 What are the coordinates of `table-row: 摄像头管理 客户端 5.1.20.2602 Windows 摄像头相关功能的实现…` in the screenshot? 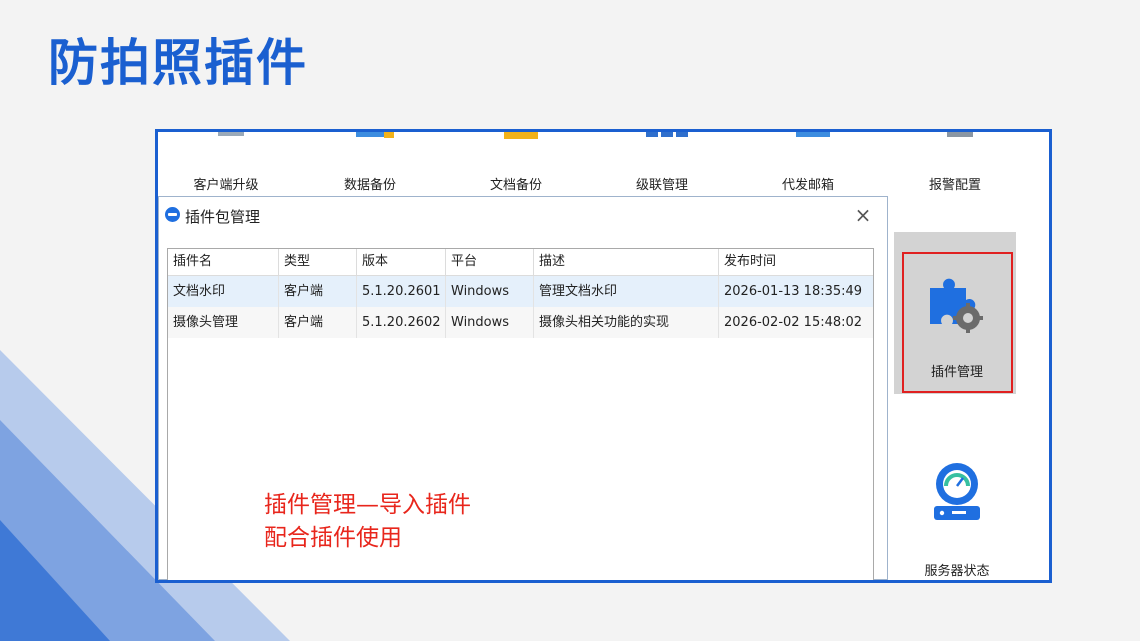 It's located at (520, 322).